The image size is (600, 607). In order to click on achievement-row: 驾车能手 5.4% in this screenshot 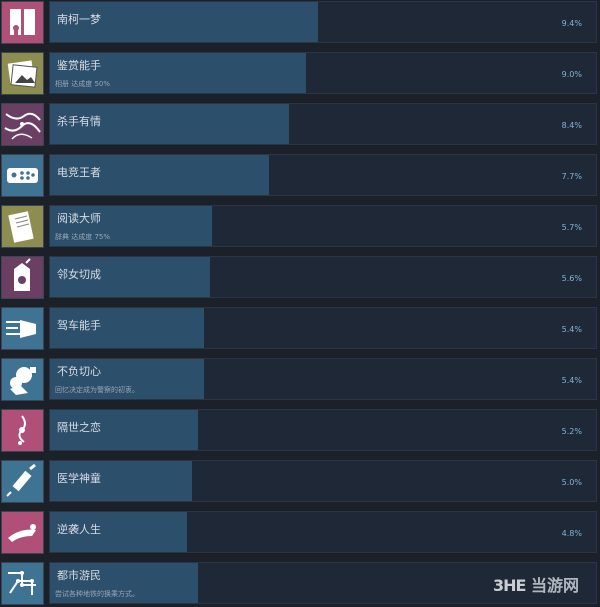, I will do `click(300, 329)`.